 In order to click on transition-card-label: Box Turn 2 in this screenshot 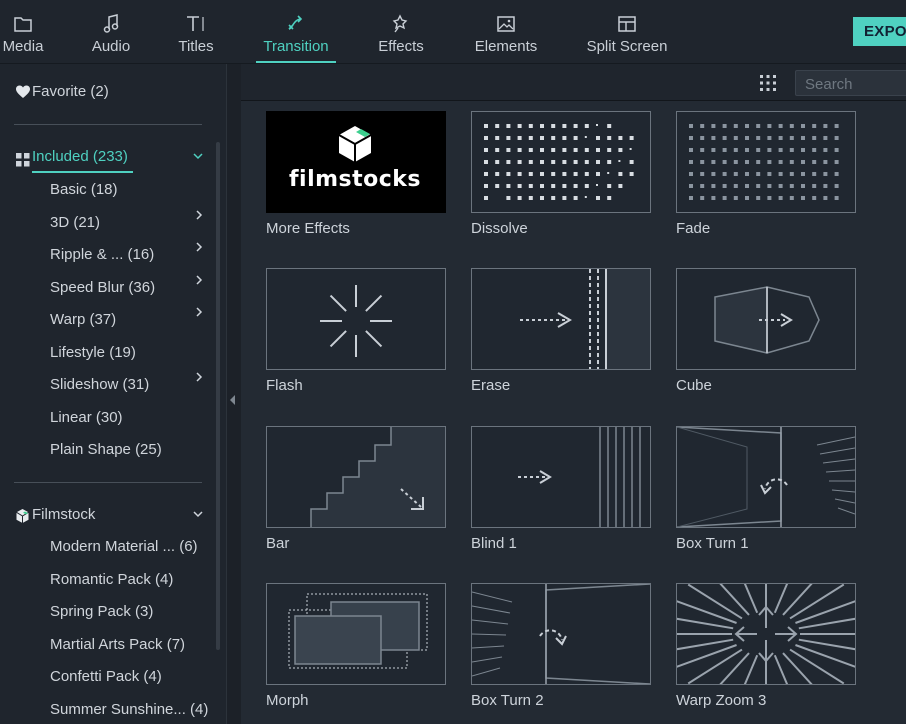, I will do `click(507, 700)`.